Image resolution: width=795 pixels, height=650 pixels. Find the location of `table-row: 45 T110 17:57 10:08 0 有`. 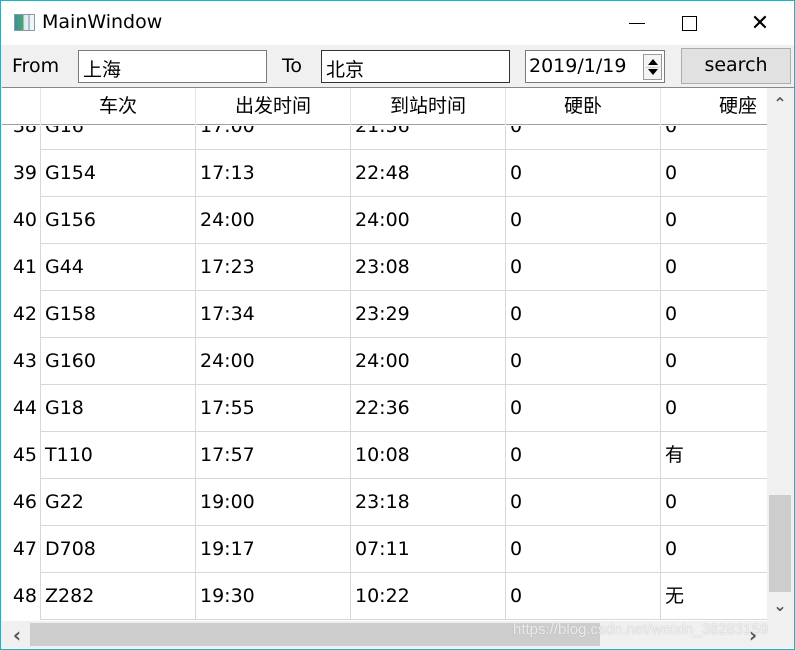

table-row: 45 T110 17:57 10:08 0 有 is located at coordinates (384, 455).